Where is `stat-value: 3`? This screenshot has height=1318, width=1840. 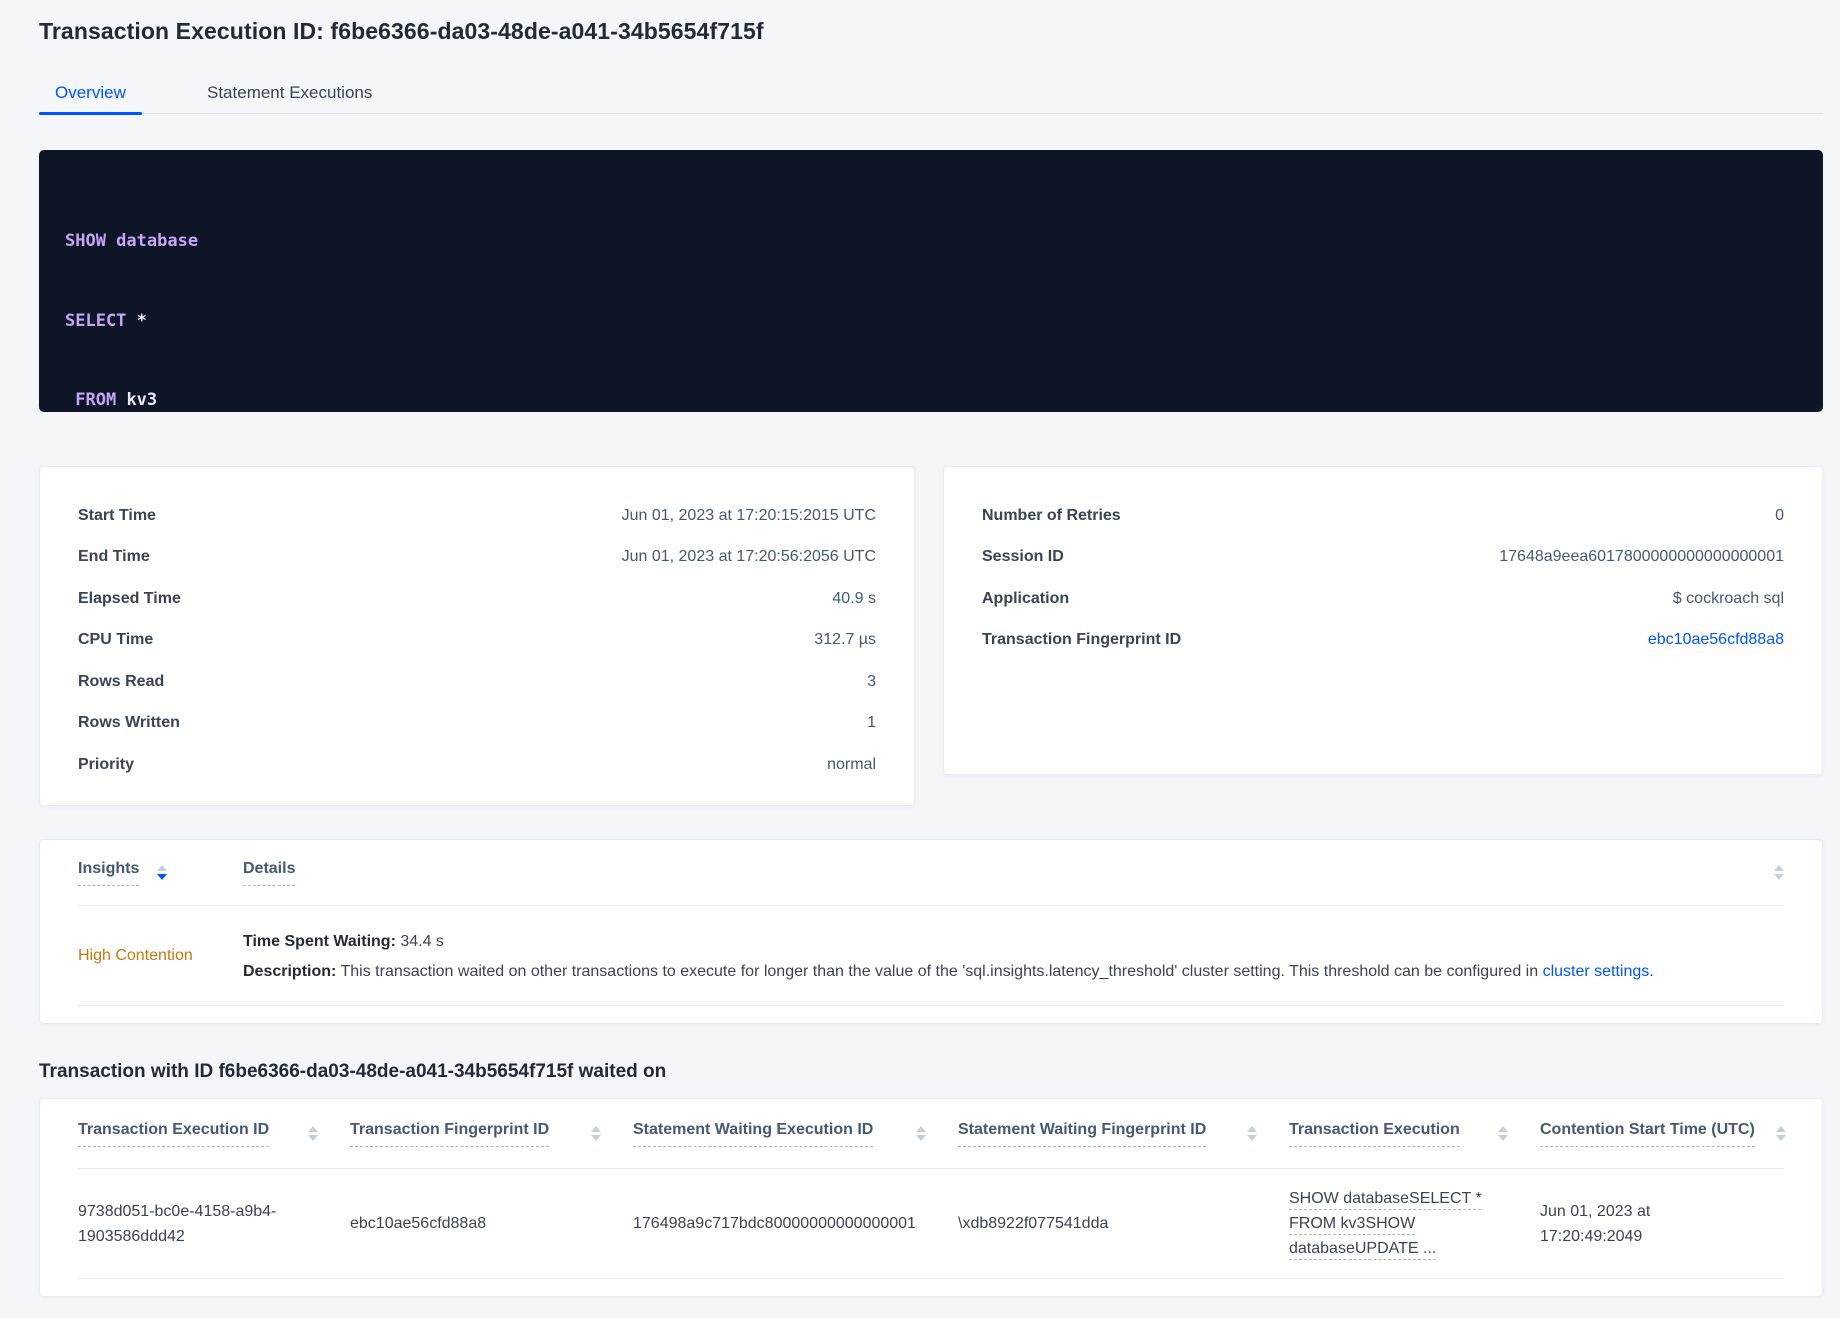
stat-value: 3 is located at coordinates (871, 681).